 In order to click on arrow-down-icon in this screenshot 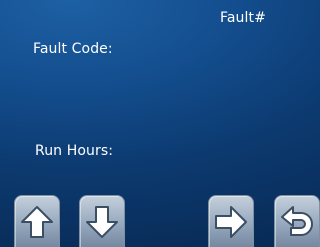, I will do `click(102, 221)`.